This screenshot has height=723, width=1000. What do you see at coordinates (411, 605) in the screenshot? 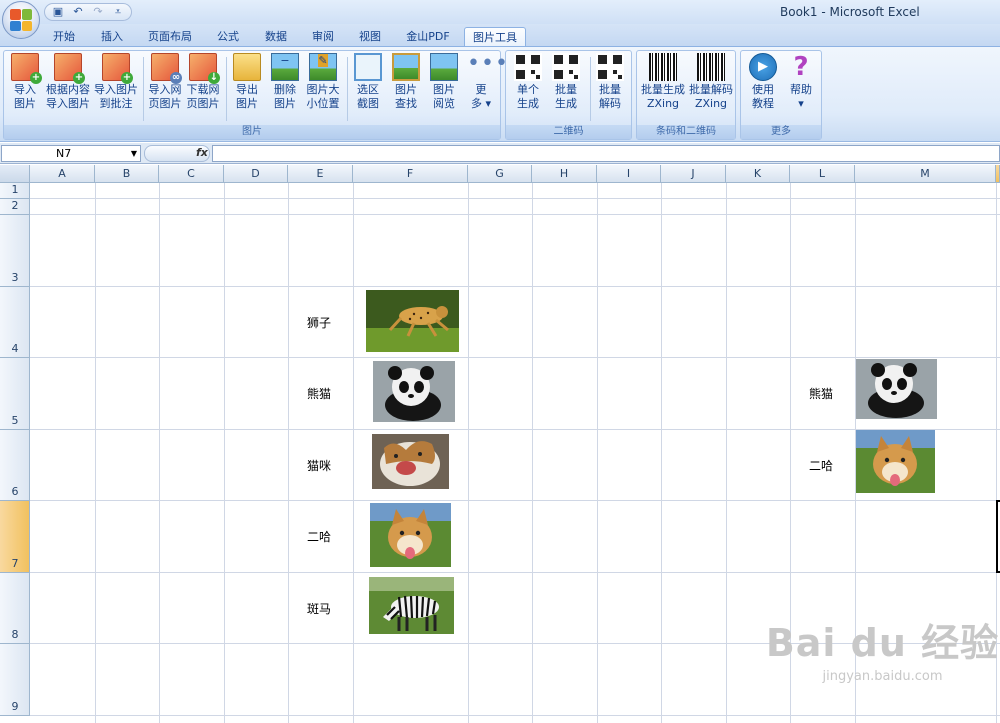
I see `zebra-photo` at bounding box center [411, 605].